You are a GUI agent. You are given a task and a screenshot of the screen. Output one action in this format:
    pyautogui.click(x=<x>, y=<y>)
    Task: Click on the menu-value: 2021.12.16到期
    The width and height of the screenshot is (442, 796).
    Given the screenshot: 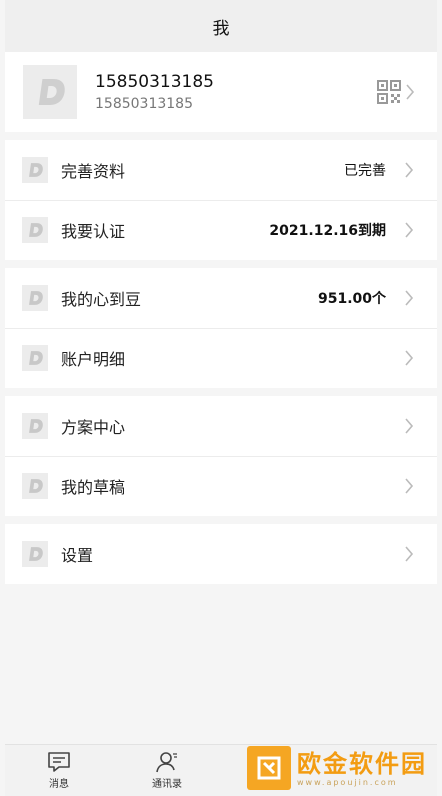 What is the action you would take?
    pyautogui.click(x=327, y=231)
    